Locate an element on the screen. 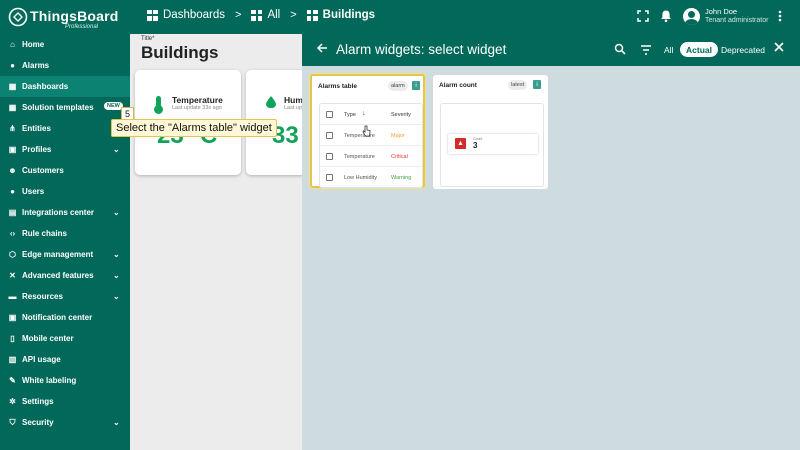 The width and height of the screenshot is (800, 450). widget-title: Hum is located at coordinates (293, 100).